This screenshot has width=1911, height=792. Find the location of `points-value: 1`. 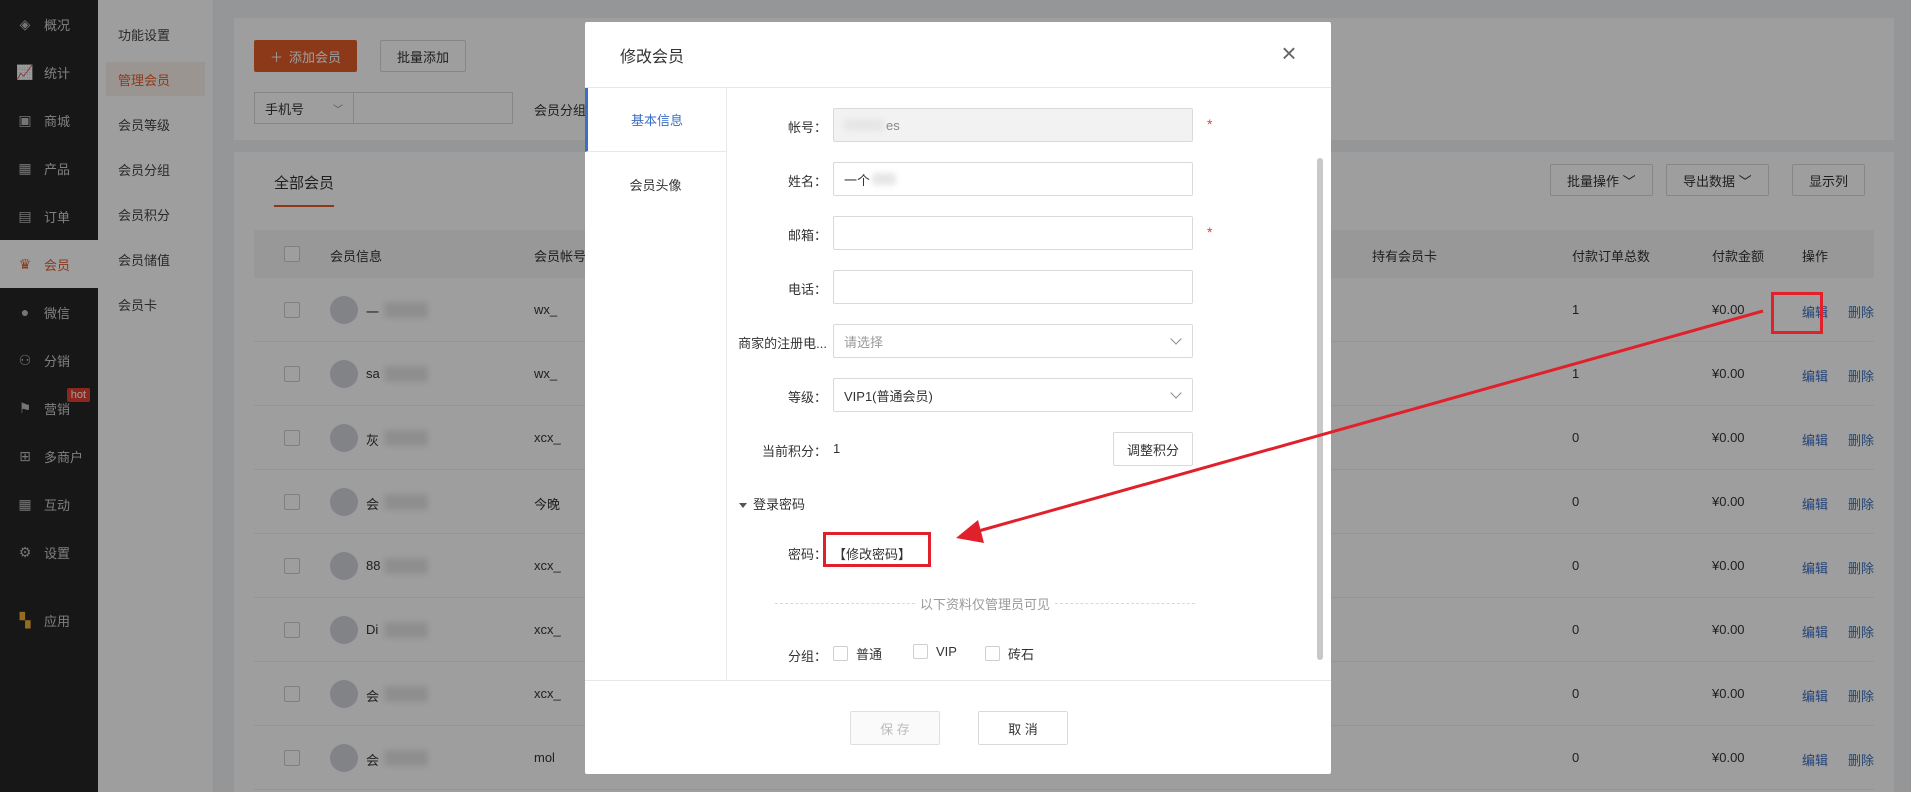

points-value: 1 is located at coordinates (837, 448).